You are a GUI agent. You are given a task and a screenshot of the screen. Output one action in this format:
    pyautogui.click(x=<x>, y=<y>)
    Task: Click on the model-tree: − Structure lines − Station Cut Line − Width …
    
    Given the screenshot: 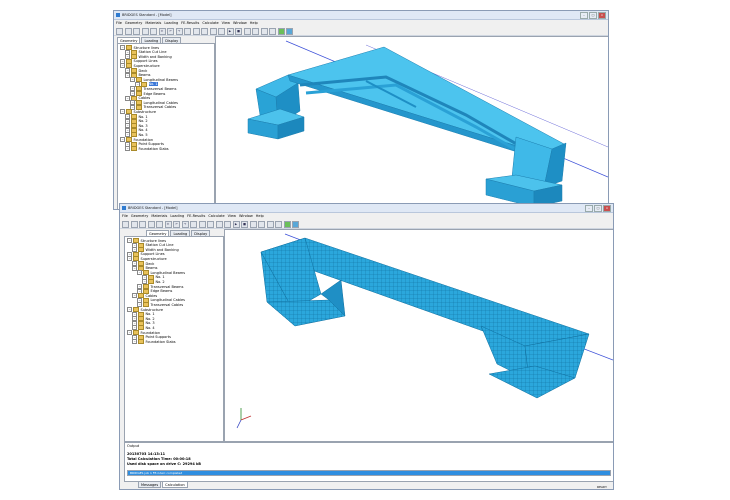 What is the action you would take?
    pyautogui.click(x=174, y=339)
    